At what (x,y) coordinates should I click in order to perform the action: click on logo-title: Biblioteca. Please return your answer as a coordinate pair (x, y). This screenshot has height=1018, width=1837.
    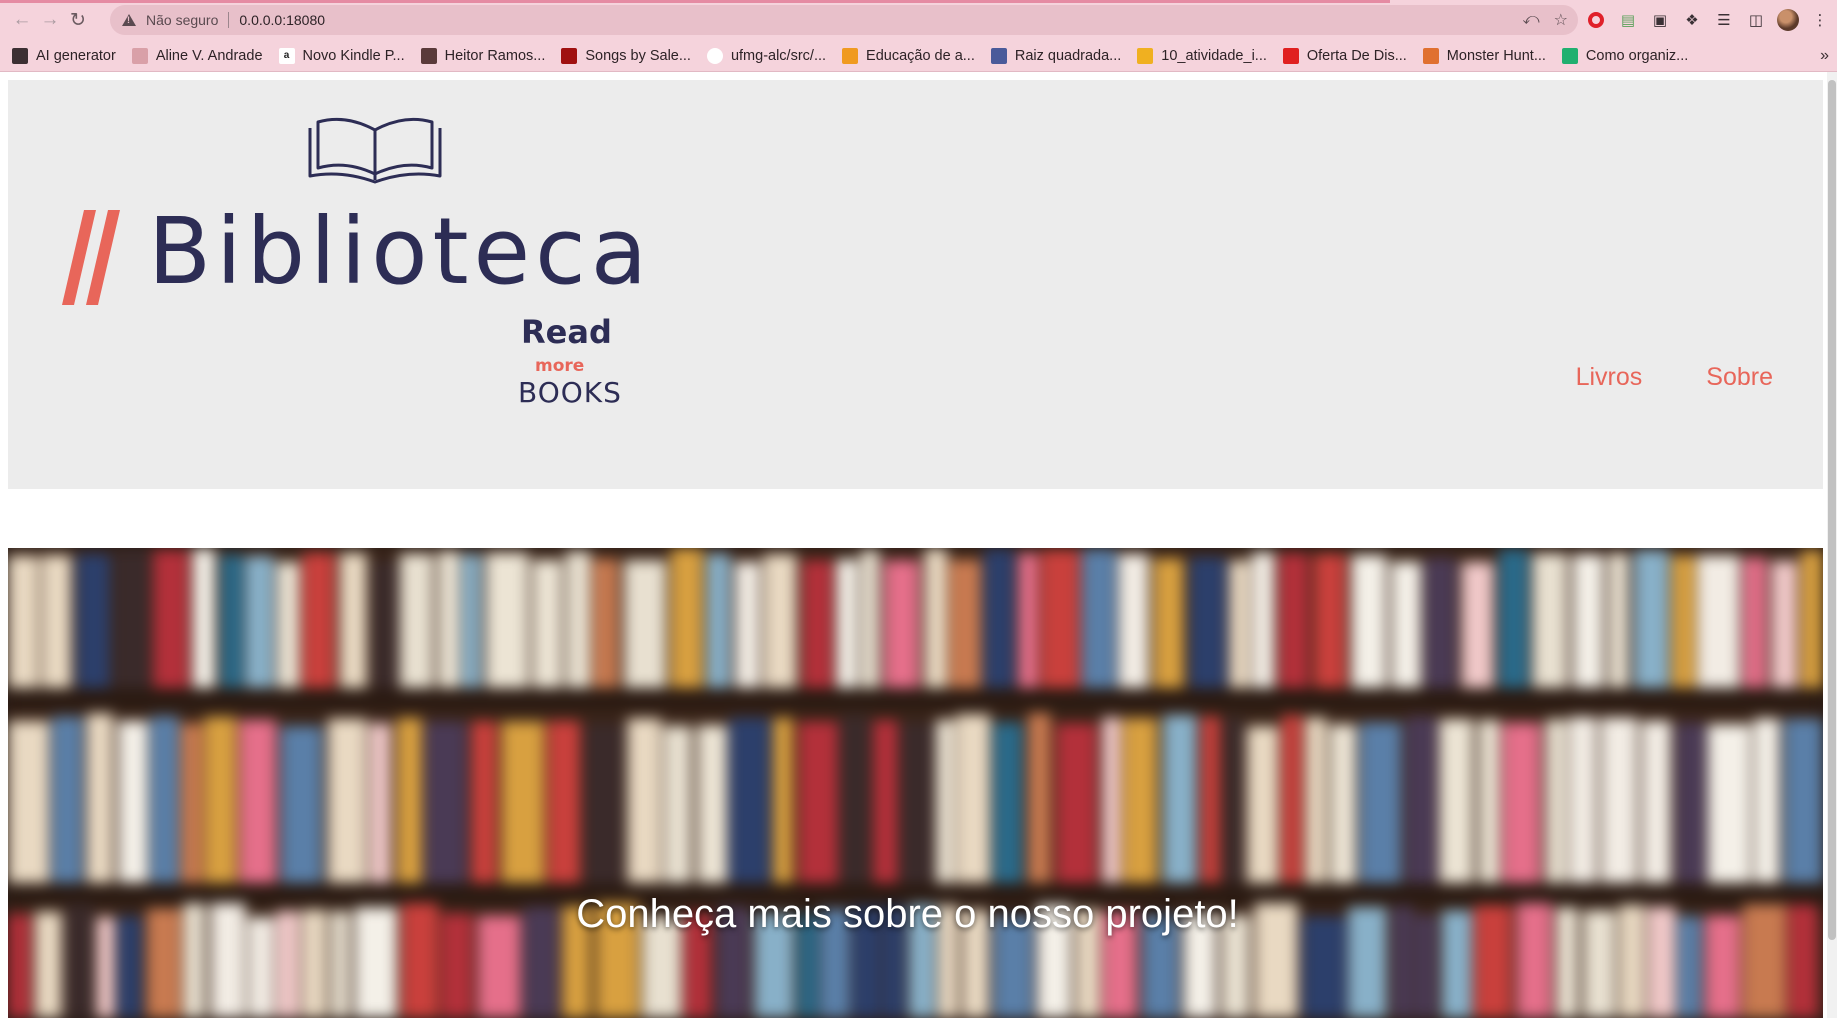
    Looking at the image, I should click on (400, 251).